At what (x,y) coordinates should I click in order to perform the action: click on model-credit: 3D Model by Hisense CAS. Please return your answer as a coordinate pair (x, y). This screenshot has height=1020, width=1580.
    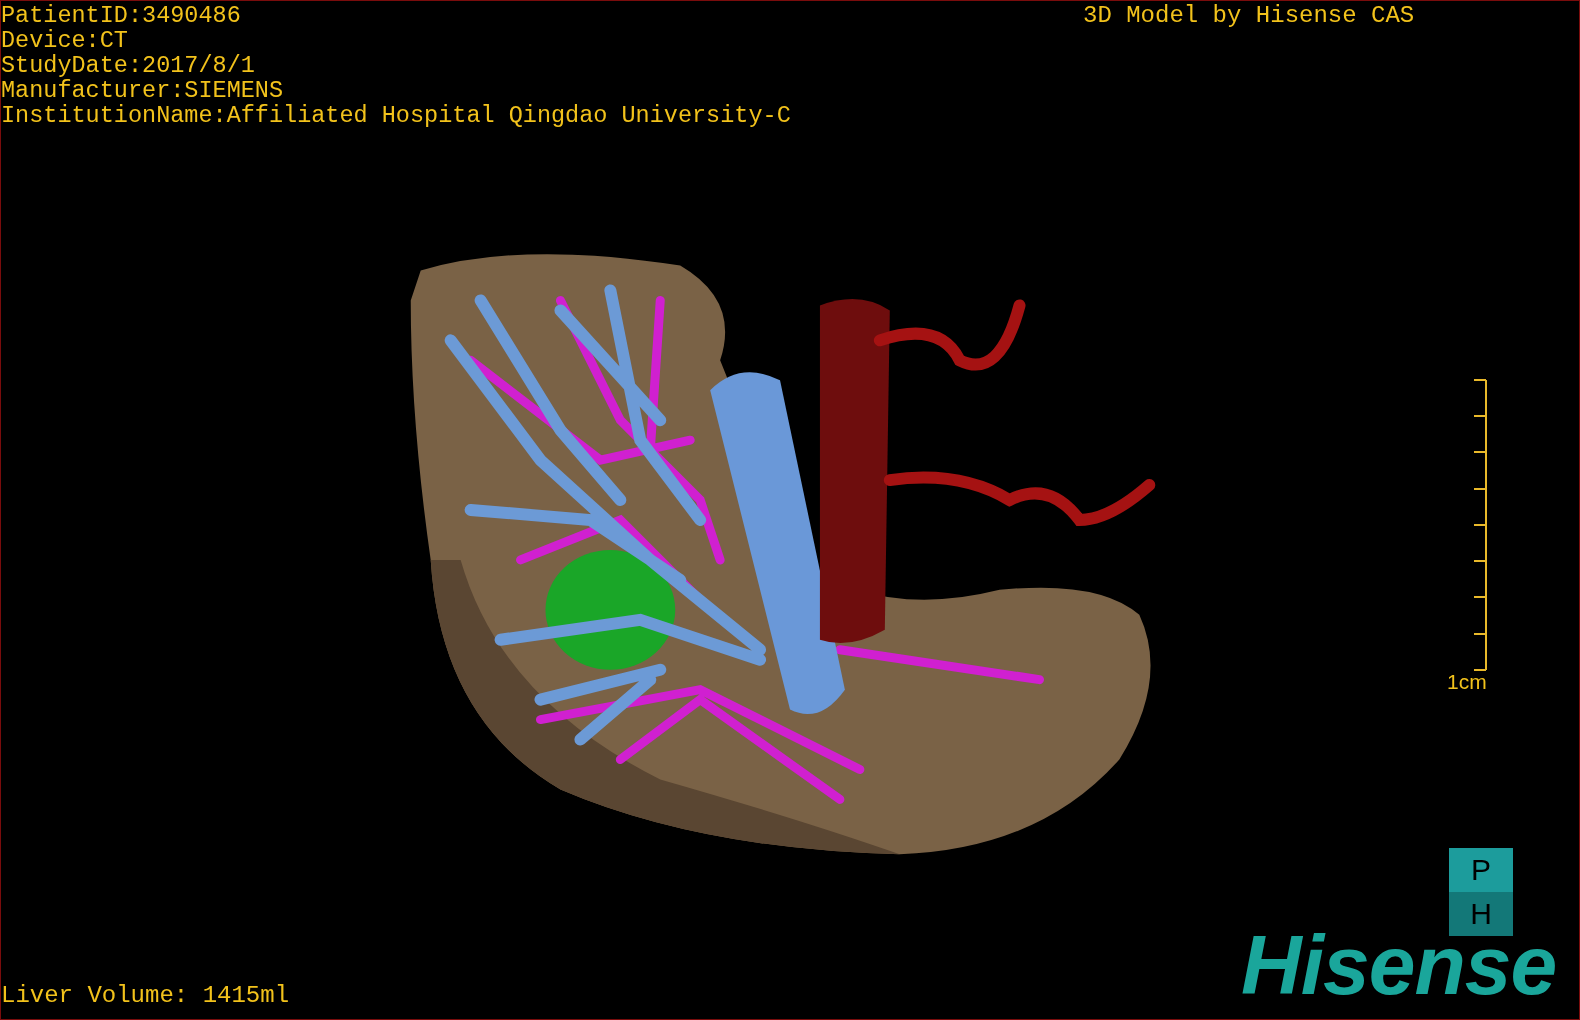
    Looking at the image, I should click on (1249, 15).